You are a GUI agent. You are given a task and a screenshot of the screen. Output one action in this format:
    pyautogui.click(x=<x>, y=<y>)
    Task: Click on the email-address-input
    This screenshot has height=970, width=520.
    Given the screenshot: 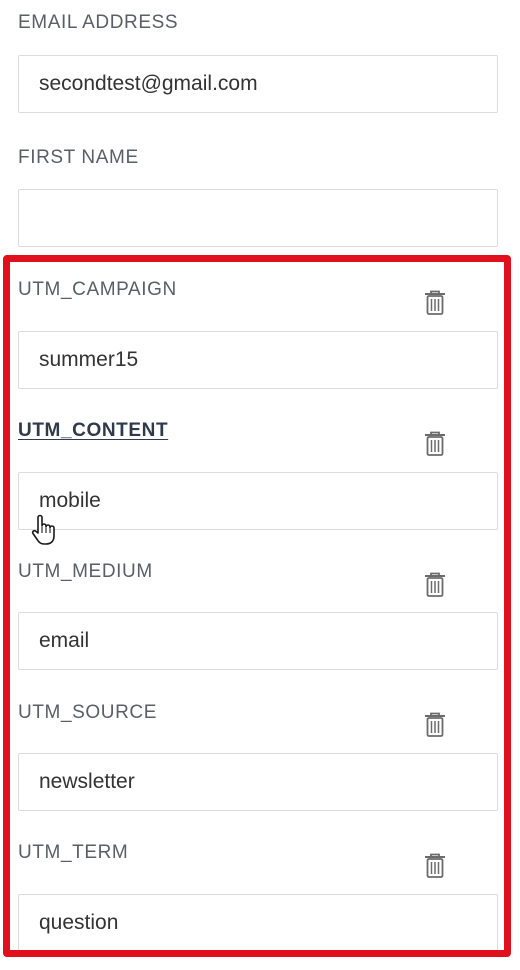 What is the action you would take?
    pyautogui.click(x=258, y=84)
    